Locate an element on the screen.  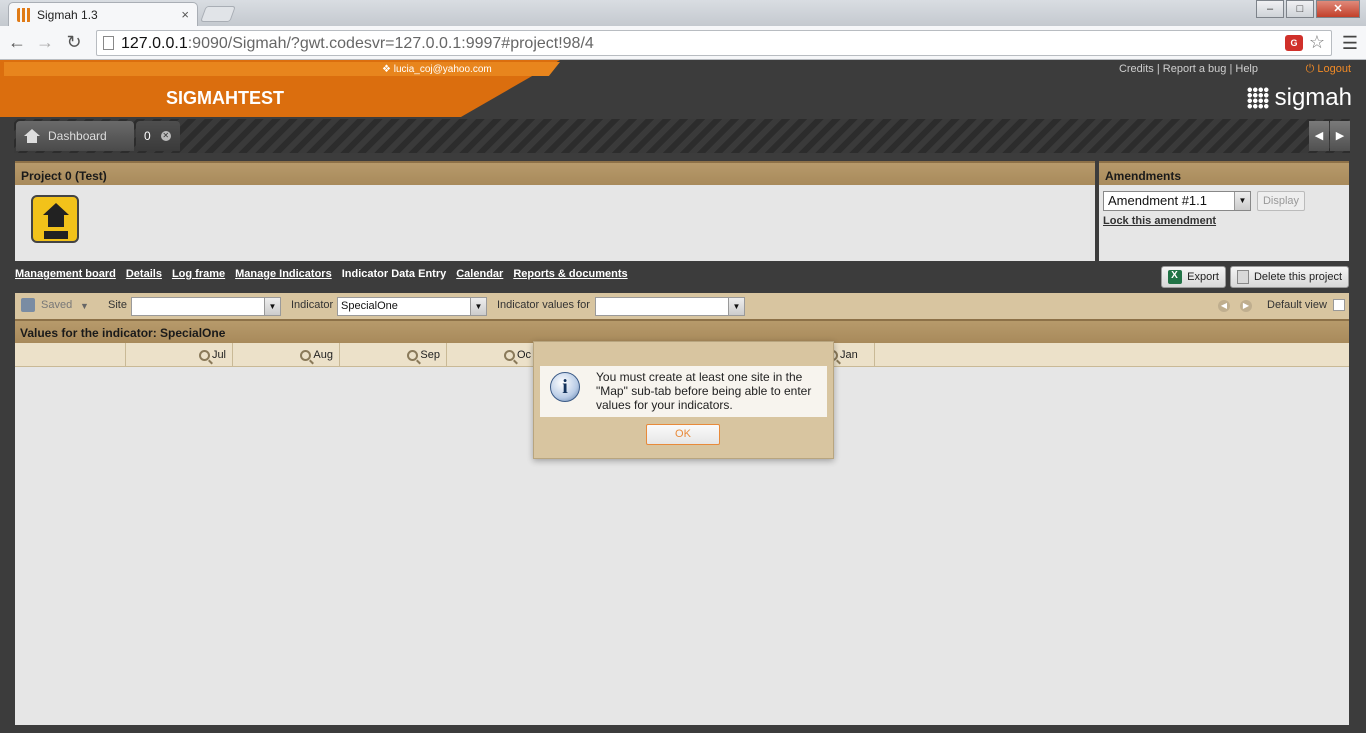
app-tab-strip: Dashboard 0 ✕ ◀ ▶ is located at coordinates (683, 136).